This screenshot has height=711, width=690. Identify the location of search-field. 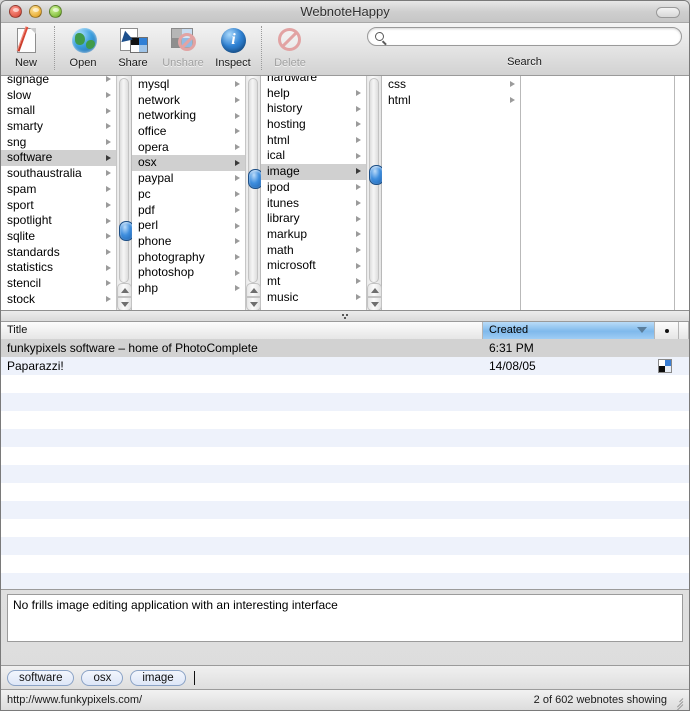
(524, 36).